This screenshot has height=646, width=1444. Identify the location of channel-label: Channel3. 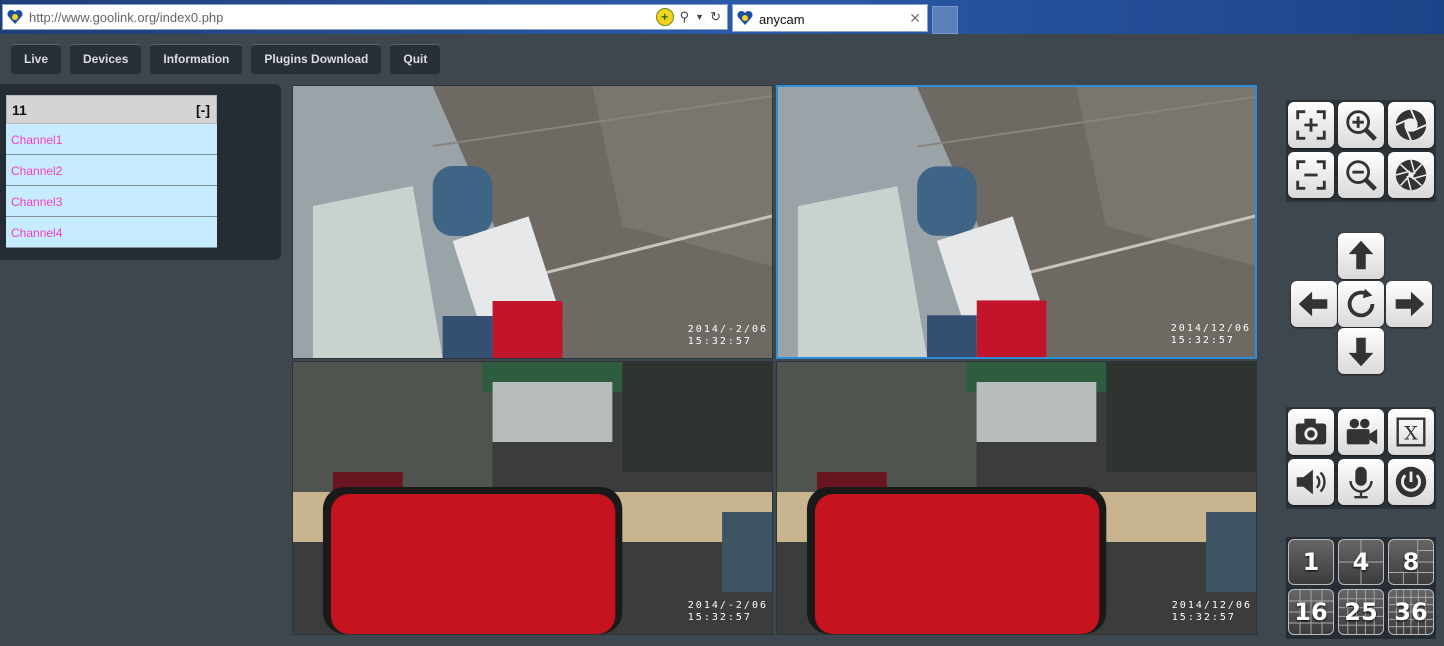
(111, 197).